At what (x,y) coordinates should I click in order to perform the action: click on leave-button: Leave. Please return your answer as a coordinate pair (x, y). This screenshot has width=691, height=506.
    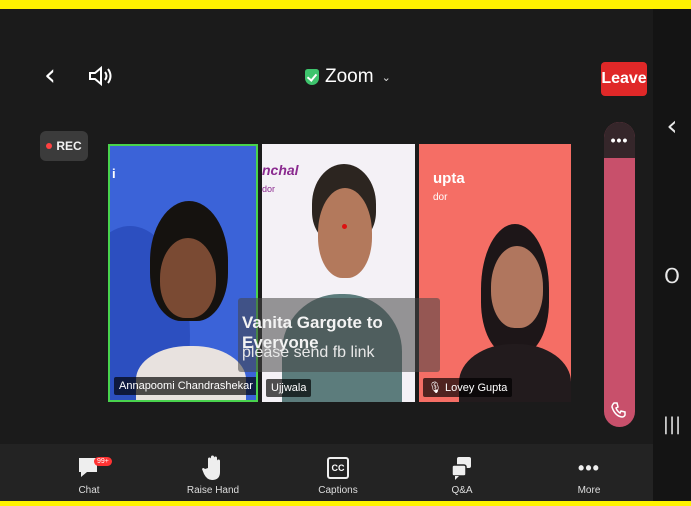
    Looking at the image, I should click on (624, 79).